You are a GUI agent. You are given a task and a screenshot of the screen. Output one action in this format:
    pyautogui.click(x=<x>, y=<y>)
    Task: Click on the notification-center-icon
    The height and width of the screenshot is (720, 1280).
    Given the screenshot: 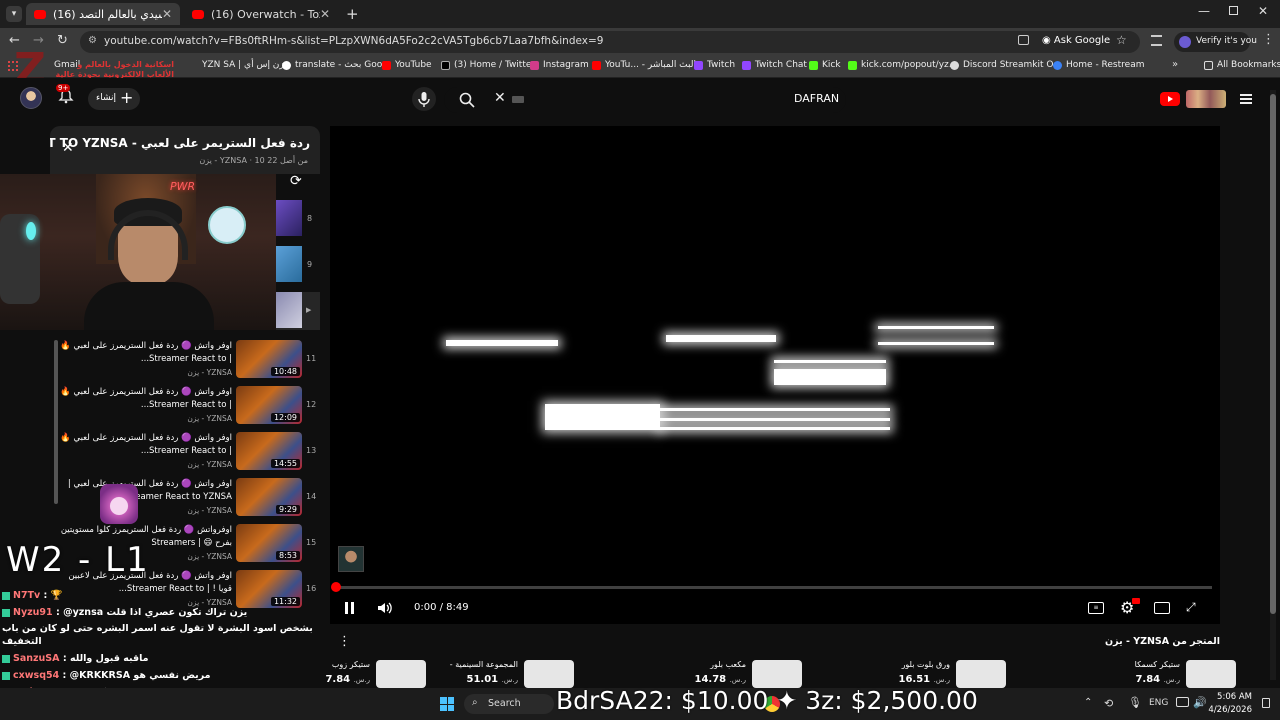 What is the action you would take?
    pyautogui.click(x=1266, y=703)
    